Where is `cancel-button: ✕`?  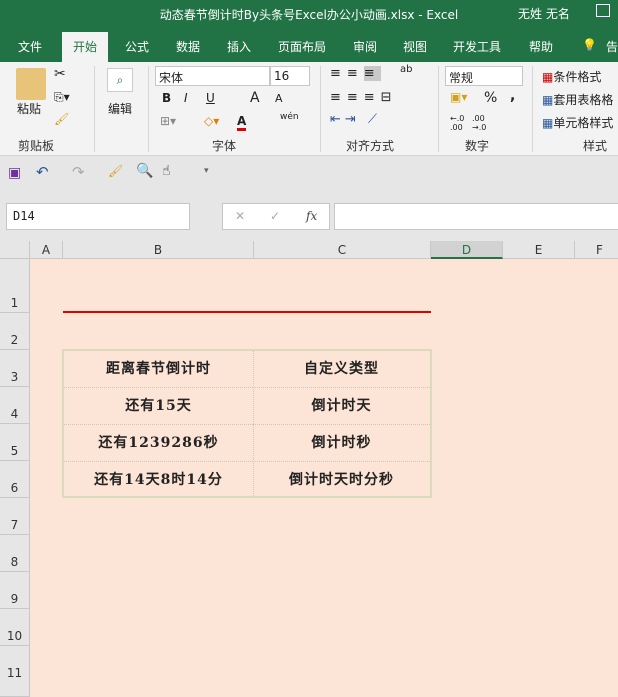
cancel-button: ✕ is located at coordinates (240, 216).